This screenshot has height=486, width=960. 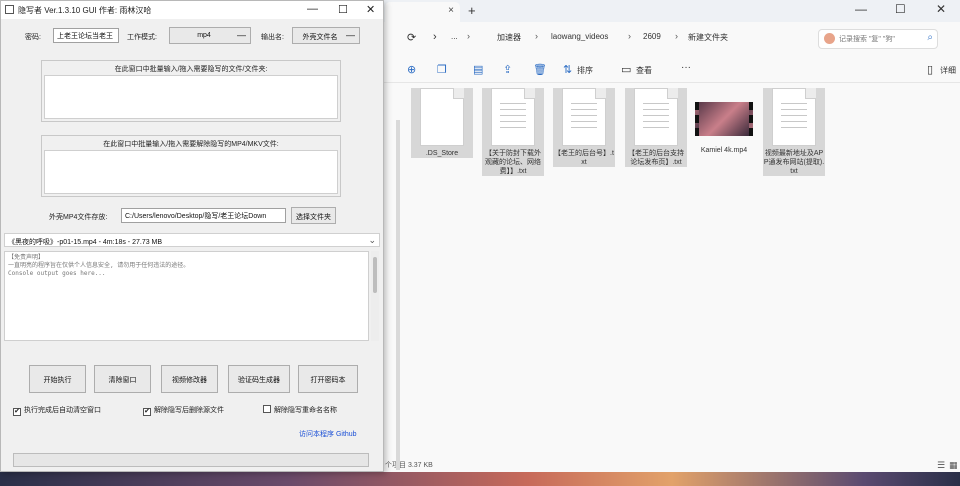 I want to click on app-icon, so click(x=9, y=9).